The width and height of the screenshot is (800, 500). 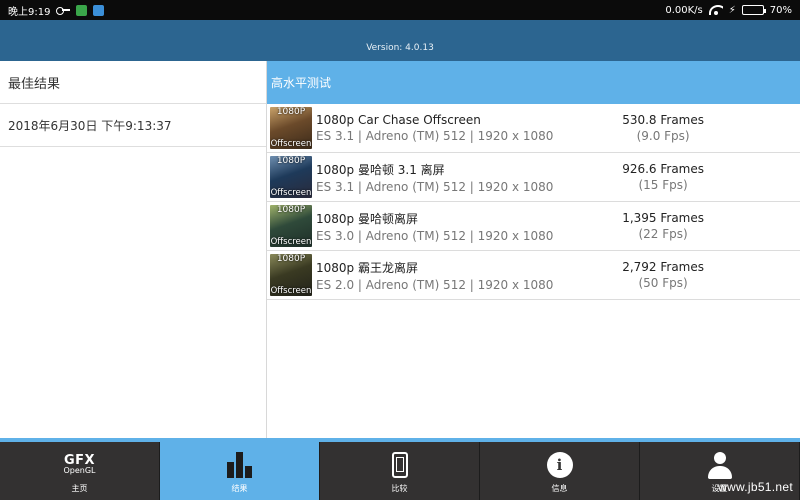 I want to click on test-frames: 530.8 Frames, so click(x=663, y=120).